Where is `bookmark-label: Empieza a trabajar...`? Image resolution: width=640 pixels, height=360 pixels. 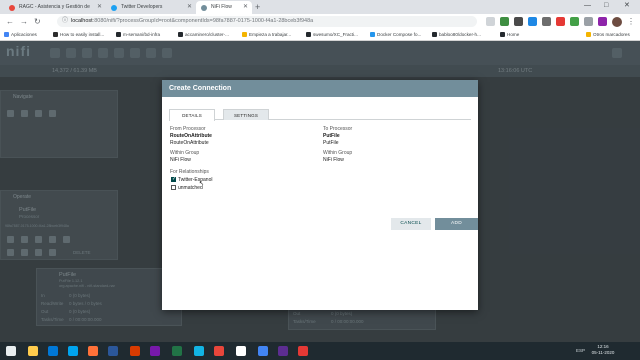
bookmark-label: Empieza a trabajar... is located at coordinates (270, 34).